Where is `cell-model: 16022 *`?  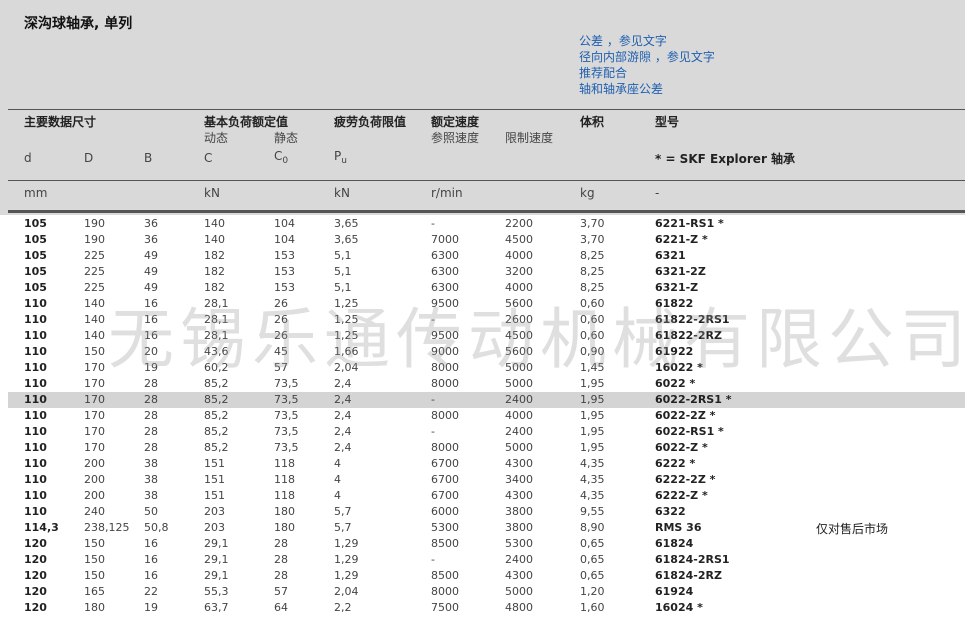
cell-model: 16022 * is located at coordinates (679, 367).